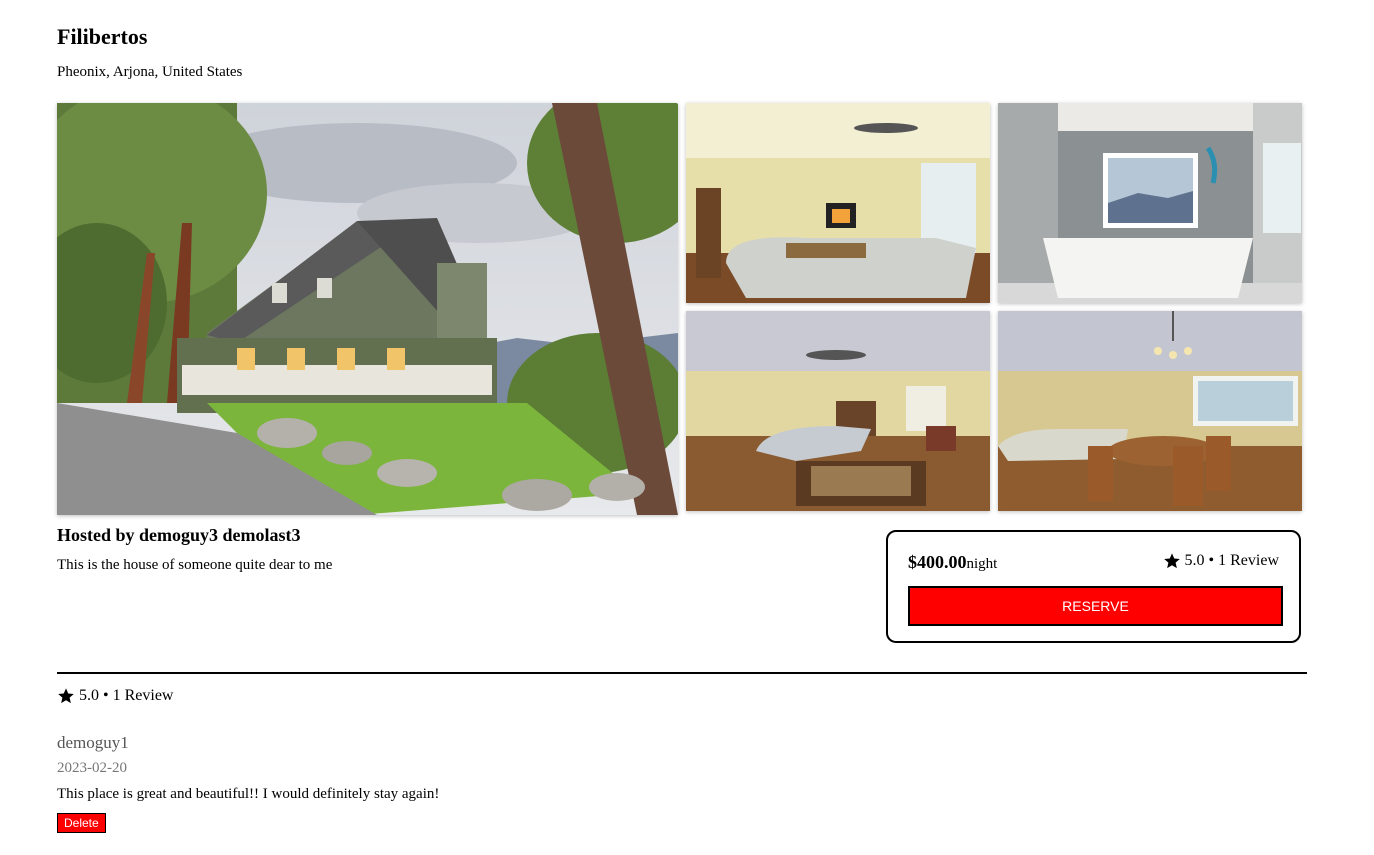 The image size is (1374, 855). I want to click on living-room-image, so click(838, 203).